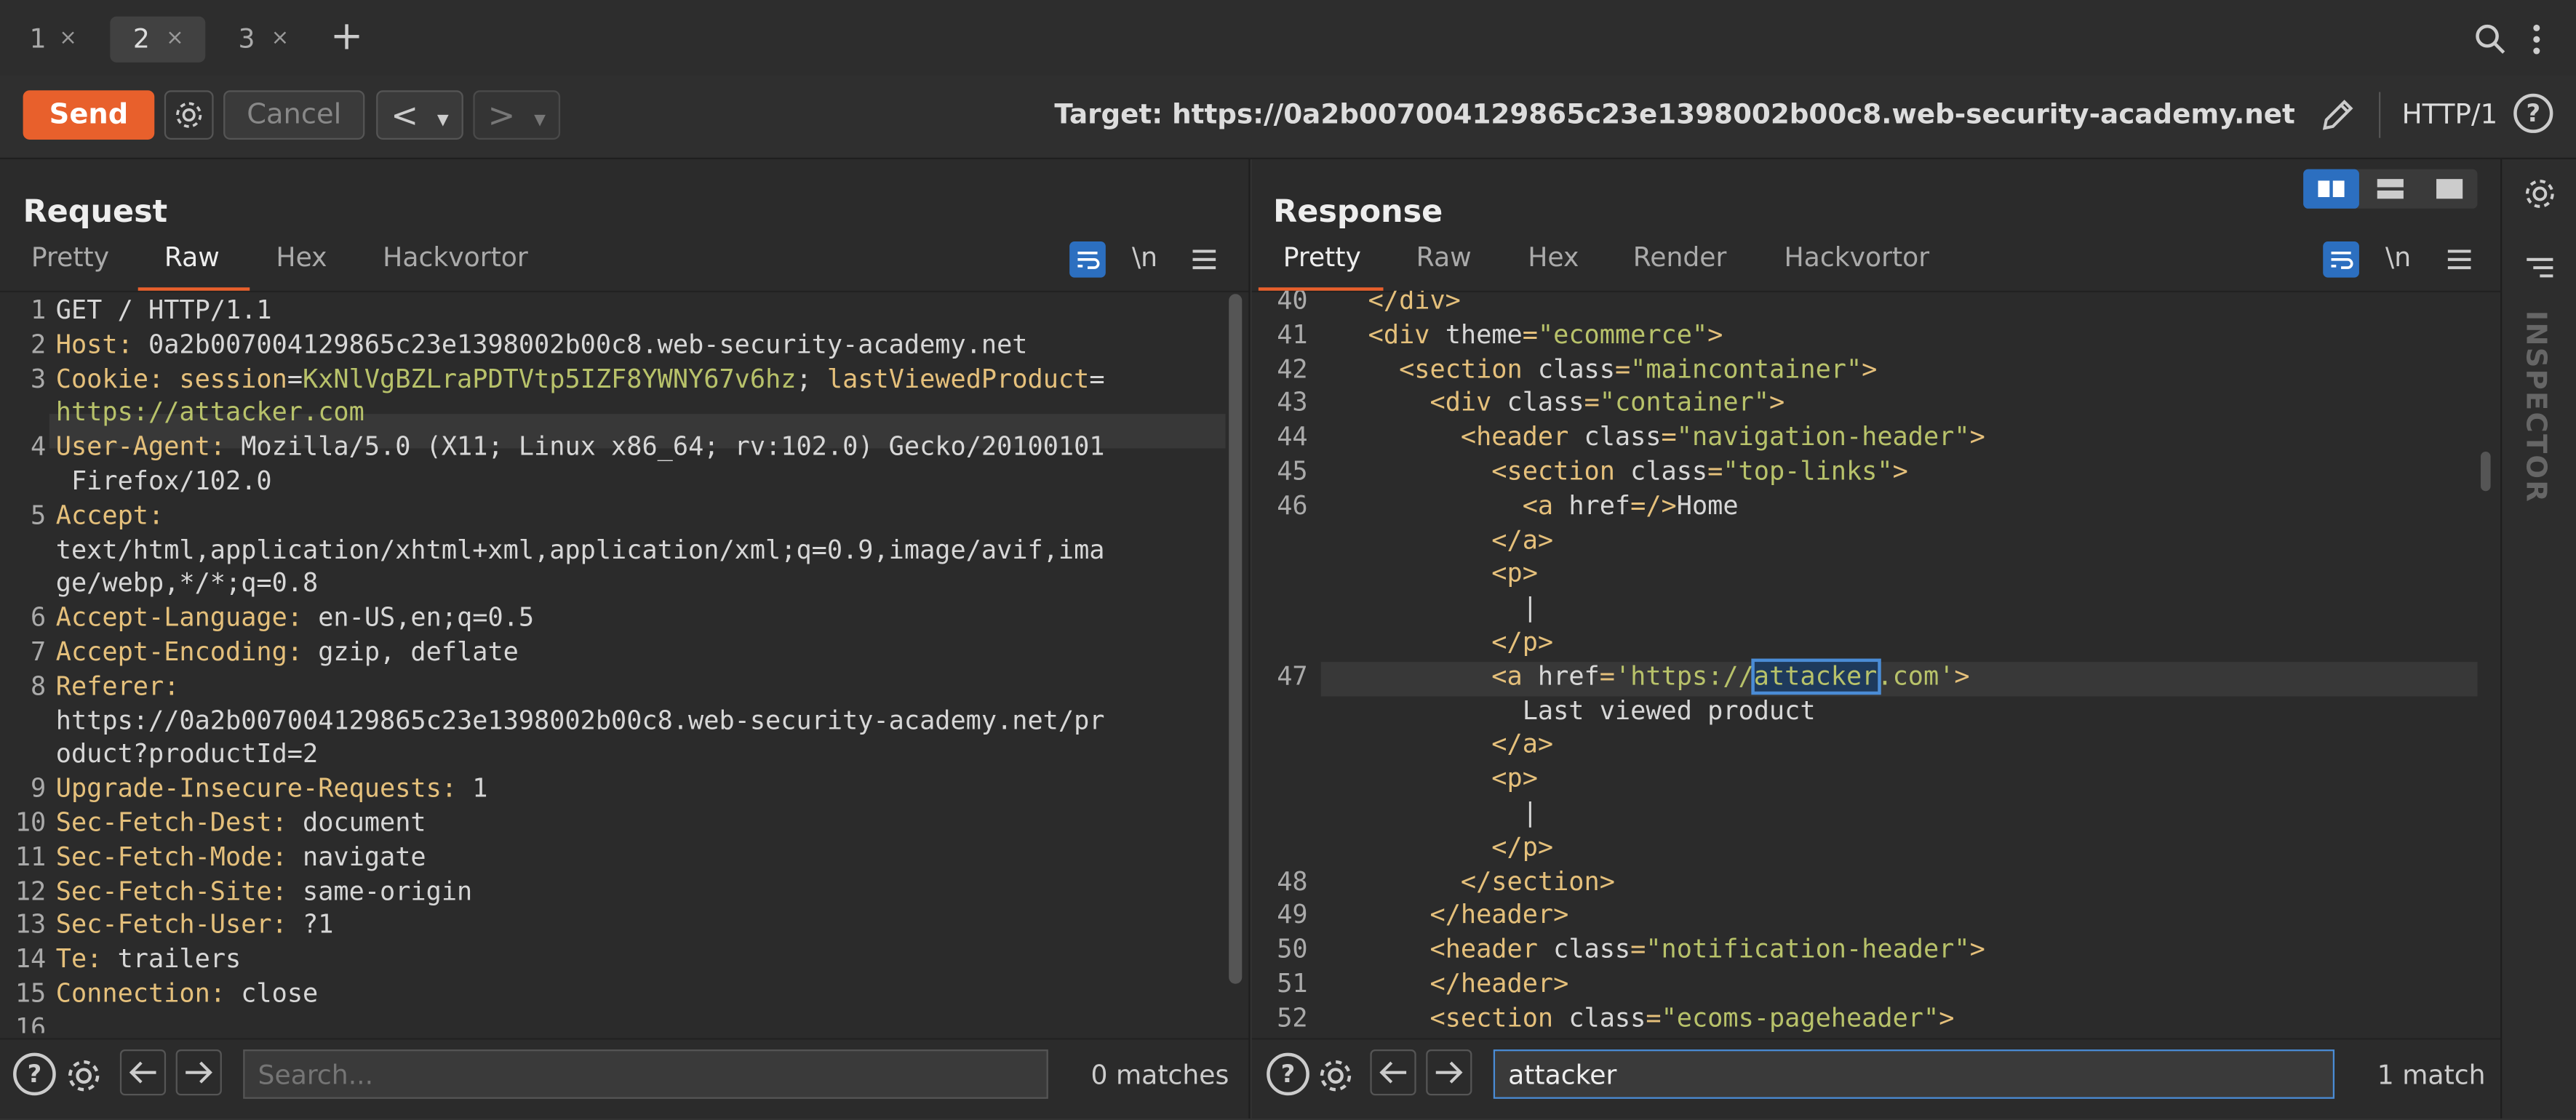  What do you see at coordinates (294, 115) in the screenshot?
I see `cancel-button: Cancel` at bounding box center [294, 115].